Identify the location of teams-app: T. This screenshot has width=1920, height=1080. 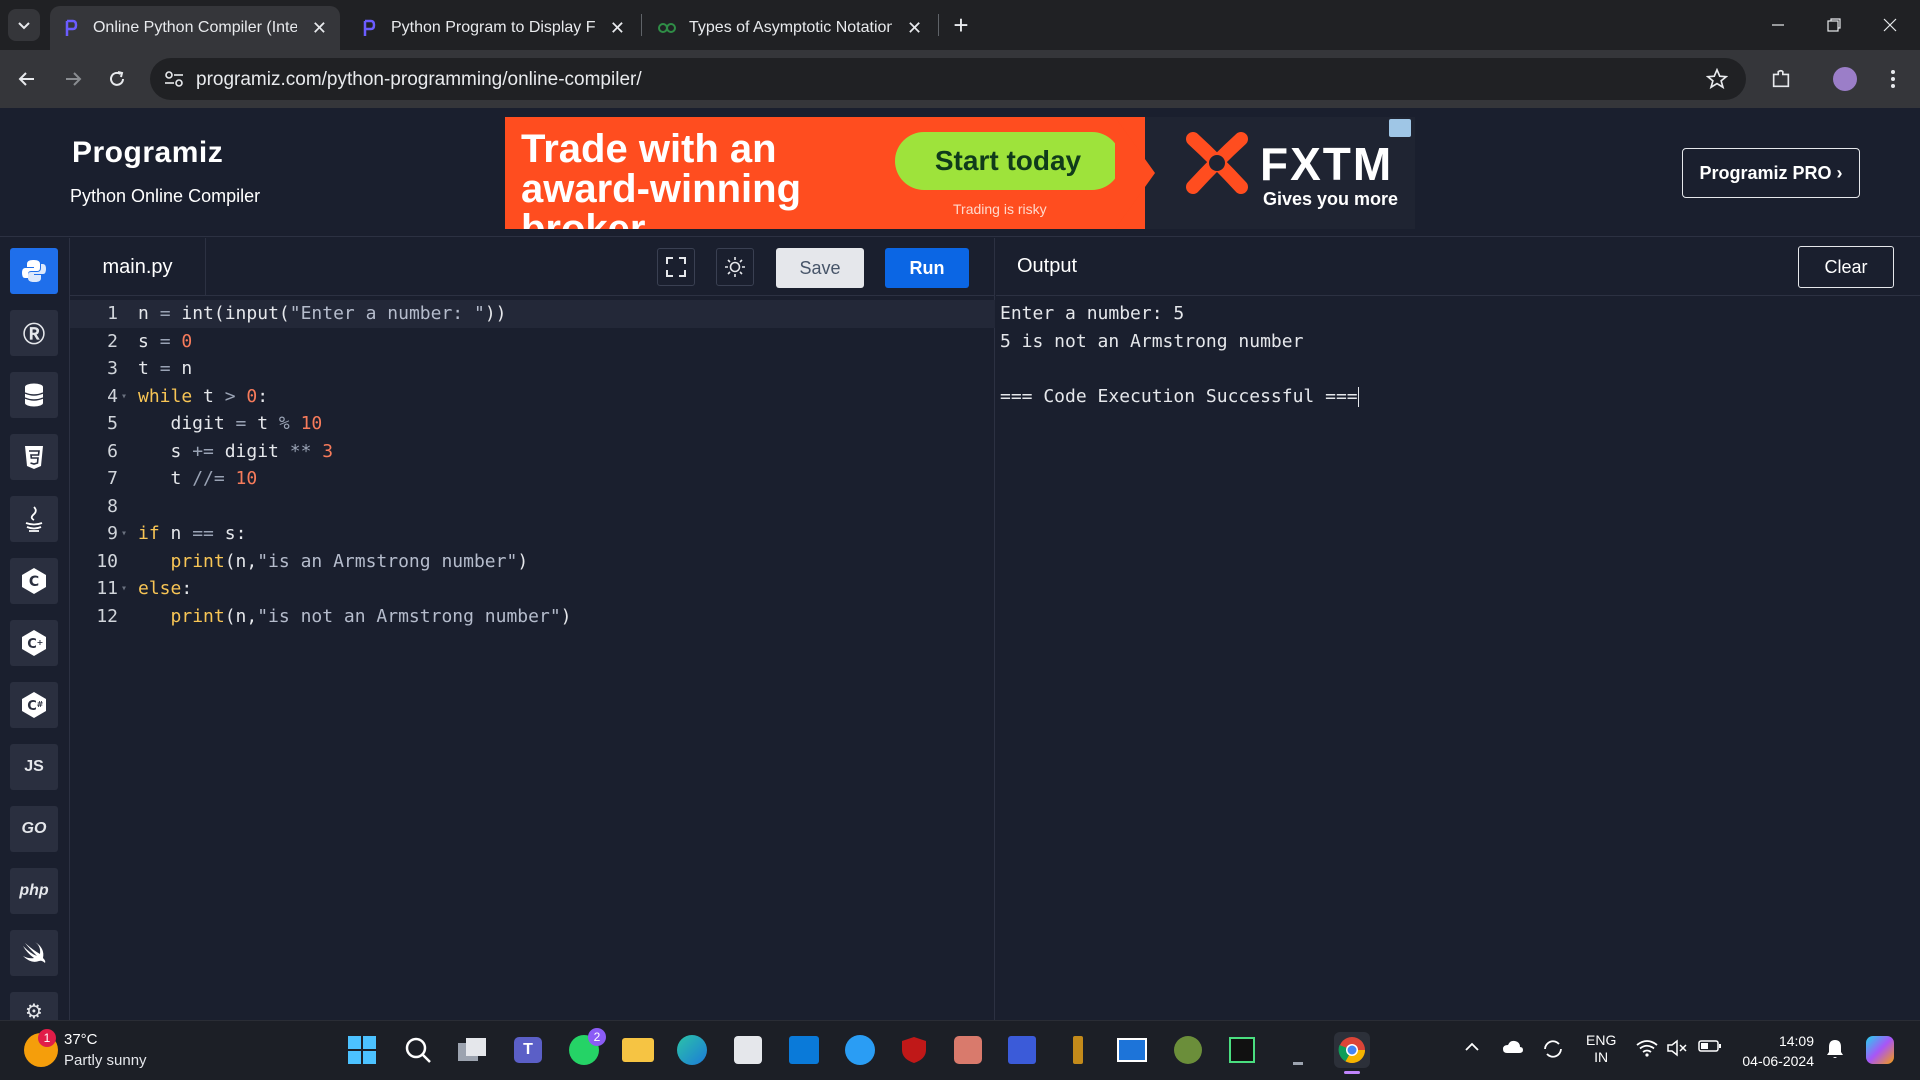
(528, 1050).